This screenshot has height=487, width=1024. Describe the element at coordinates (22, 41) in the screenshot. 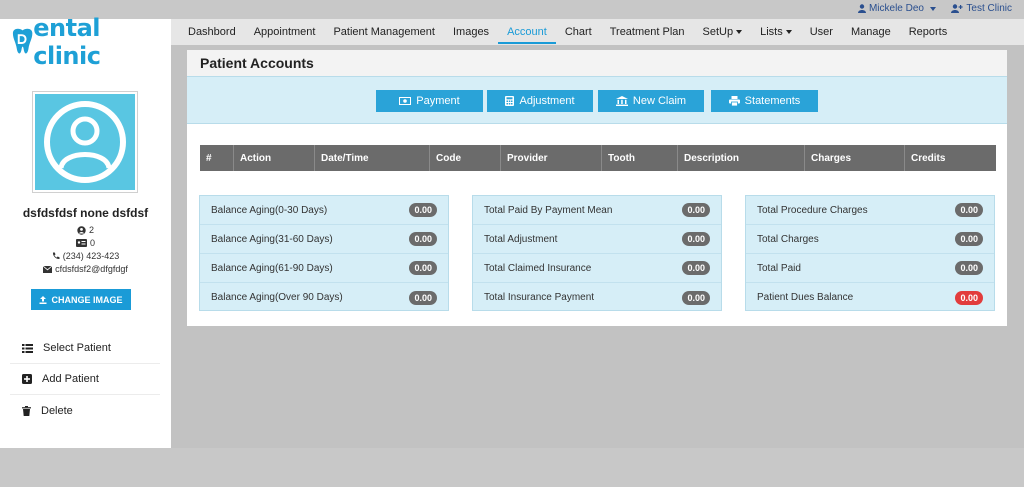

I see `tooth-logo-icon` at that location.